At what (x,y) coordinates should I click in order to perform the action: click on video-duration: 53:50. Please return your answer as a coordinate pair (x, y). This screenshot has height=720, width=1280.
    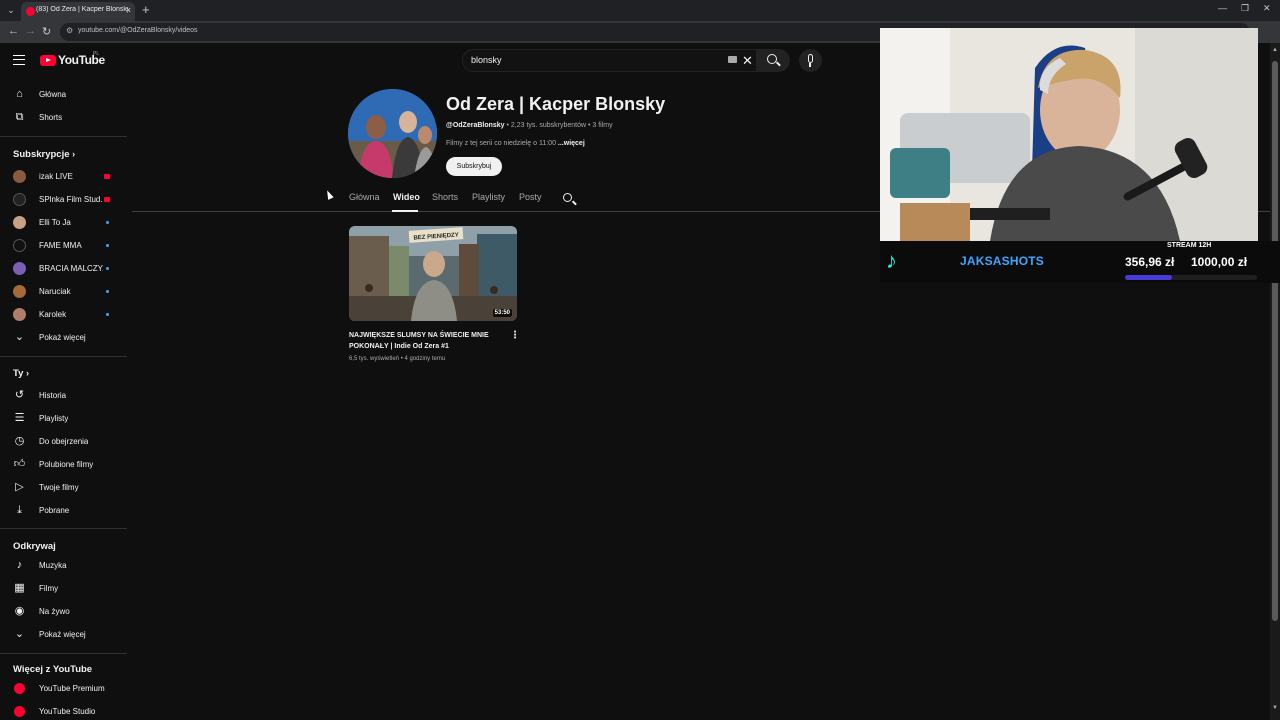
    Looking at the image, I should click on (502, 313).